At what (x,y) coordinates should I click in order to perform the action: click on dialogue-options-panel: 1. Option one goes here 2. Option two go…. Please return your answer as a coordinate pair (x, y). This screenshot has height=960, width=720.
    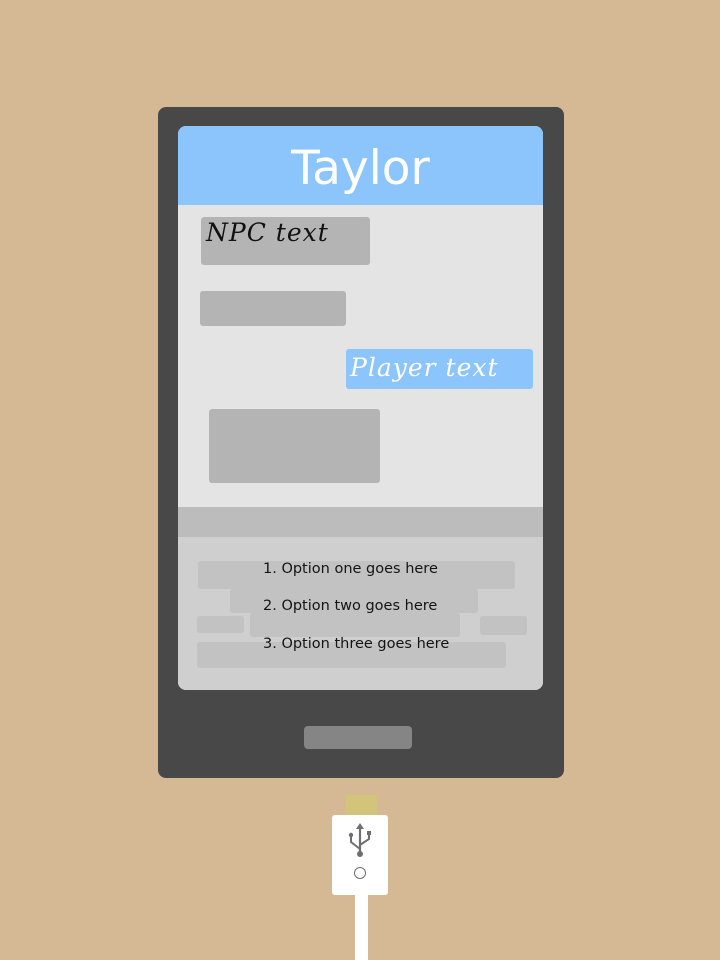
    Looking at the image, I should click on (360, 613).